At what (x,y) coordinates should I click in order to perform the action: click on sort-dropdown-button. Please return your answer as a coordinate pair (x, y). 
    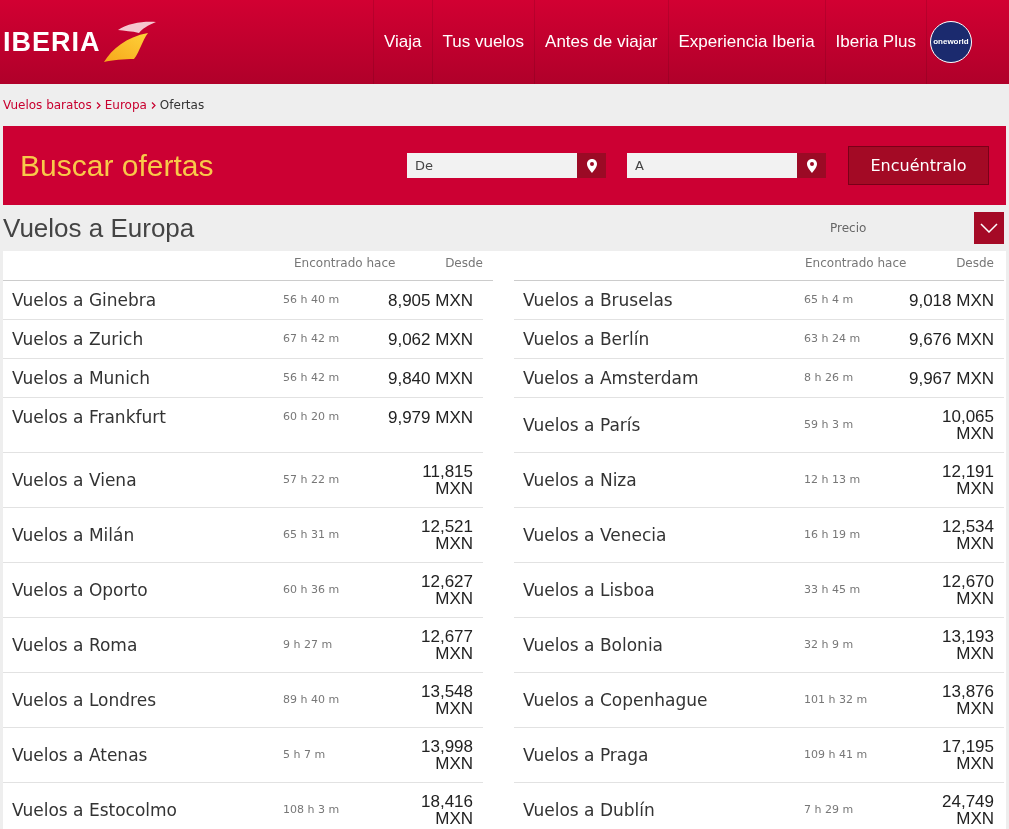
    Looking at the image, I should click on (989, 228).